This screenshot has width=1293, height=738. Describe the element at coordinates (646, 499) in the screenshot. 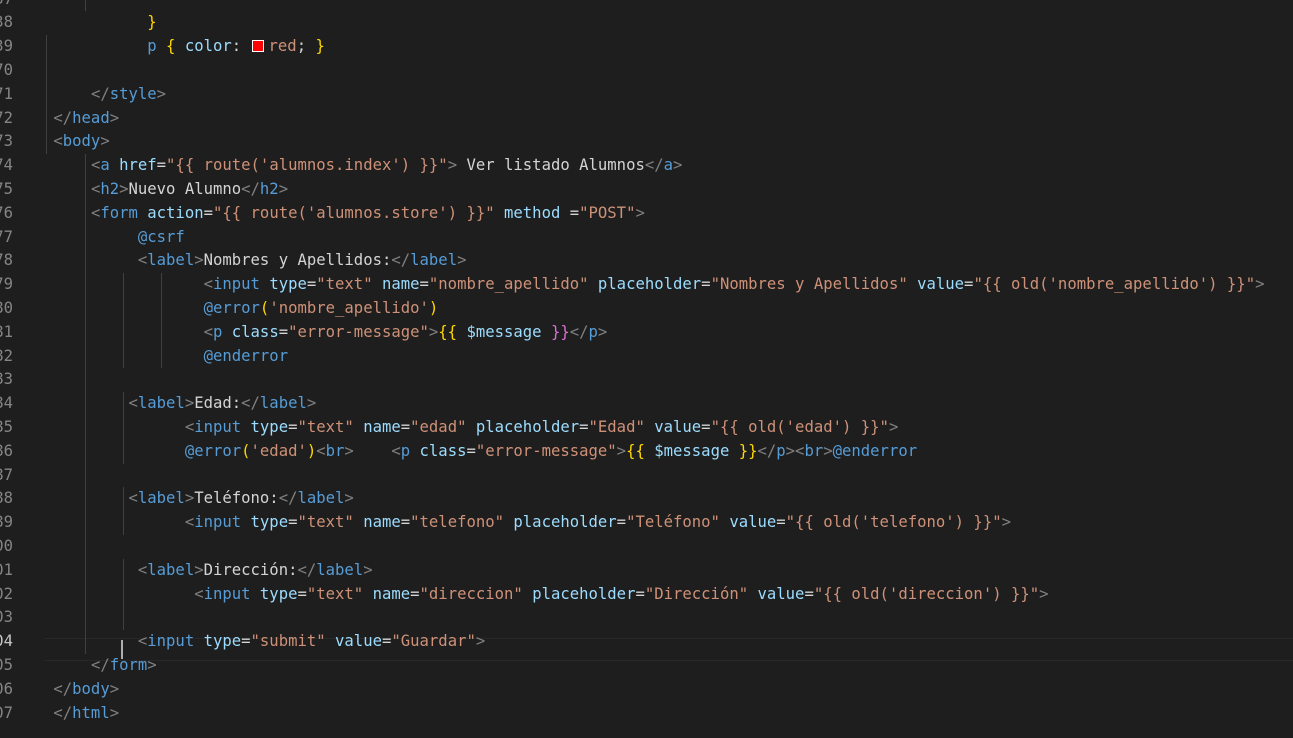

I see `code-line: < label > Teléfono: </label >` at that location.